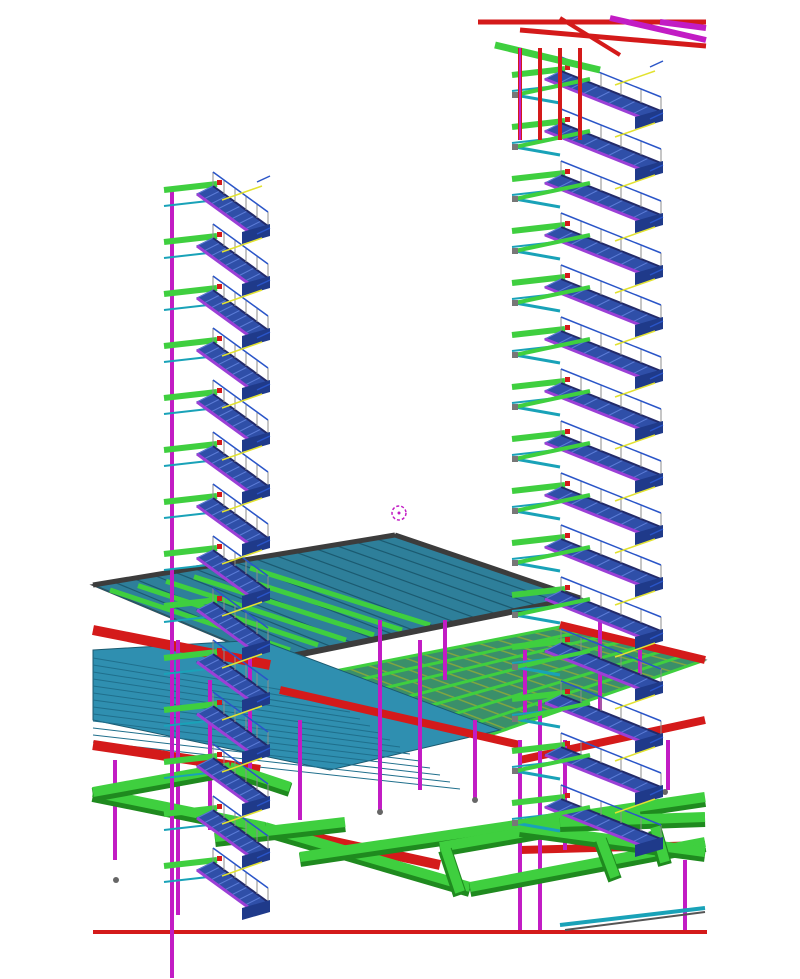 This screenshot has height=979, width=800. What do you see at coordinates (547, 57) in the screenshot?
I see `roof-green-beam` at bounding box center [547, 57].